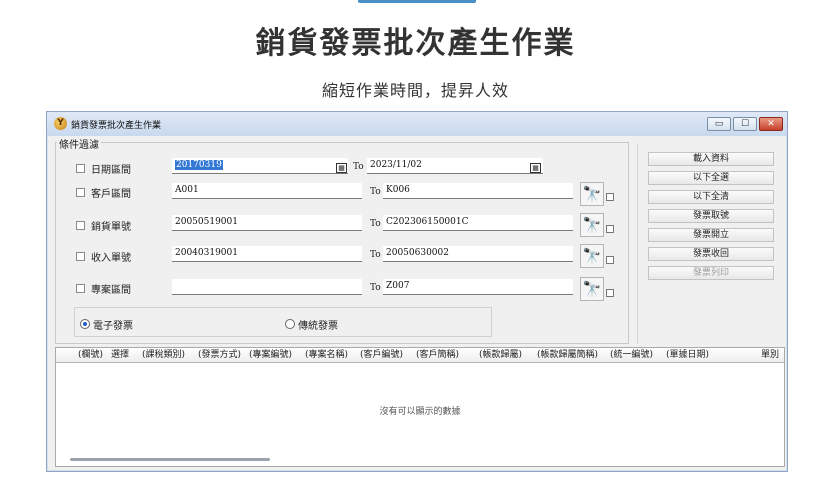 This screenshot has width=831, height=488. Describe the element at coordinates (711, 235) in the screenshot. I see `invoice-issue-button: 發票開立` at that location.